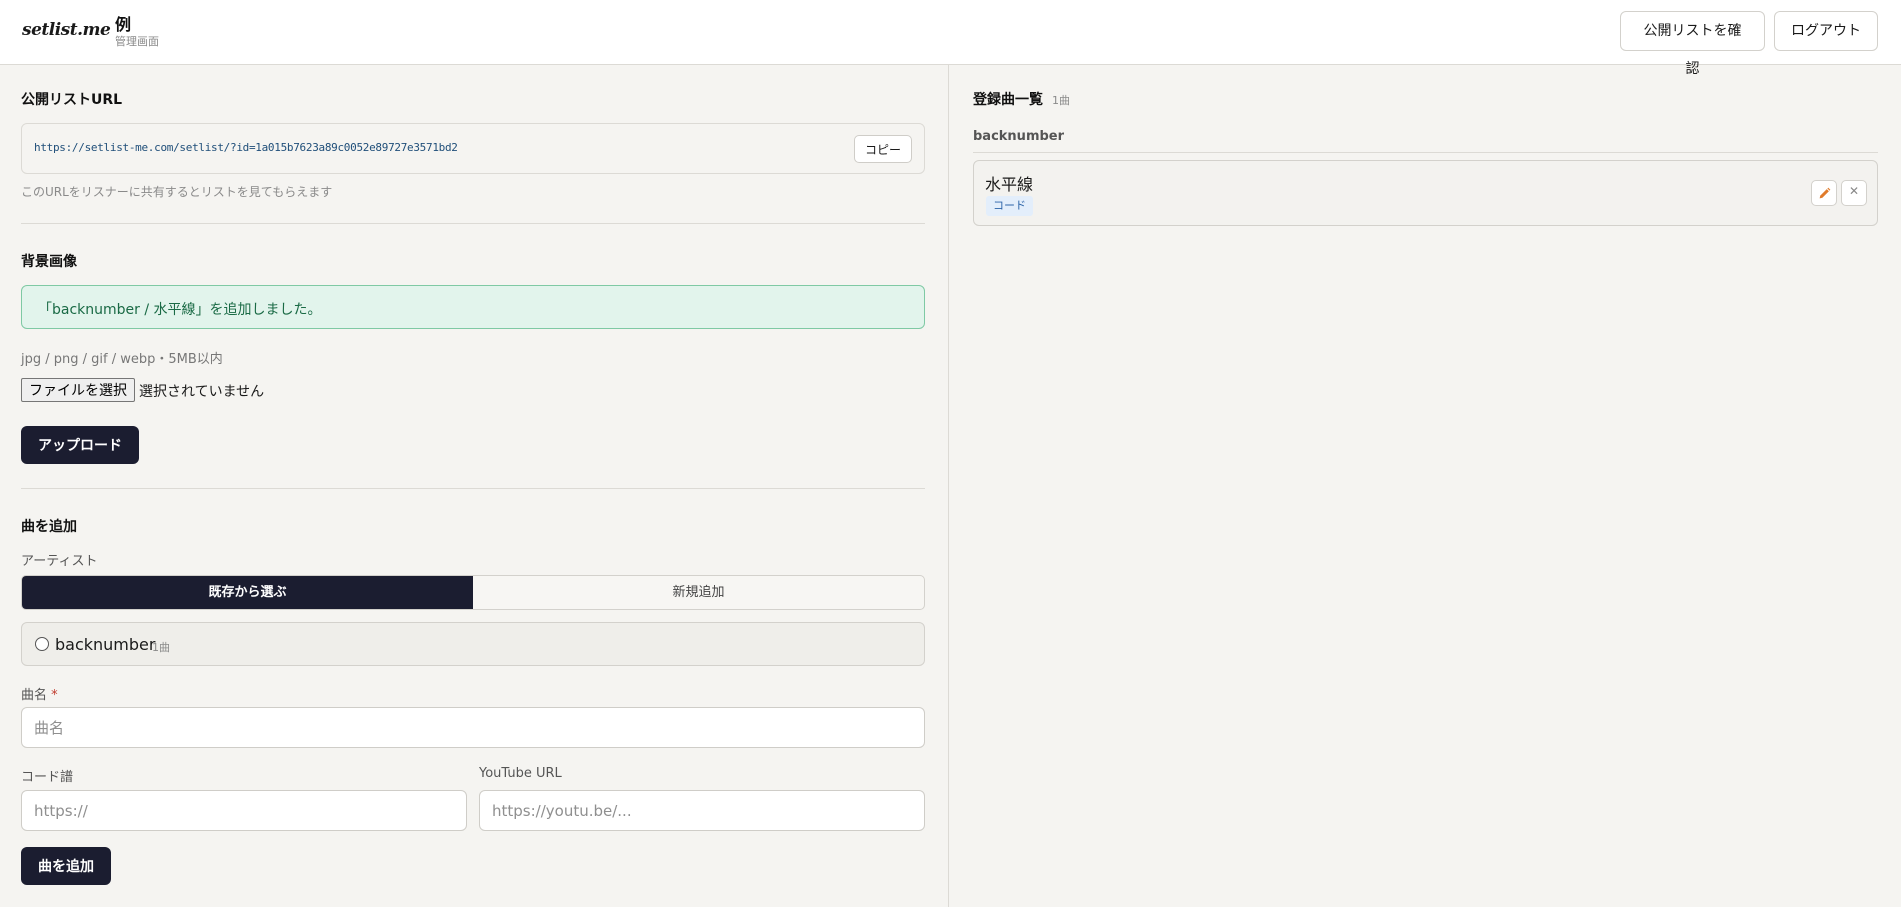 This screenshot has width=1901, height=907. Describe the element at coordinates (950, 38) in the screenshot. I see `app-header: setlist.me 例 管理画面 公開リストを確認 ログアウト` at that location.